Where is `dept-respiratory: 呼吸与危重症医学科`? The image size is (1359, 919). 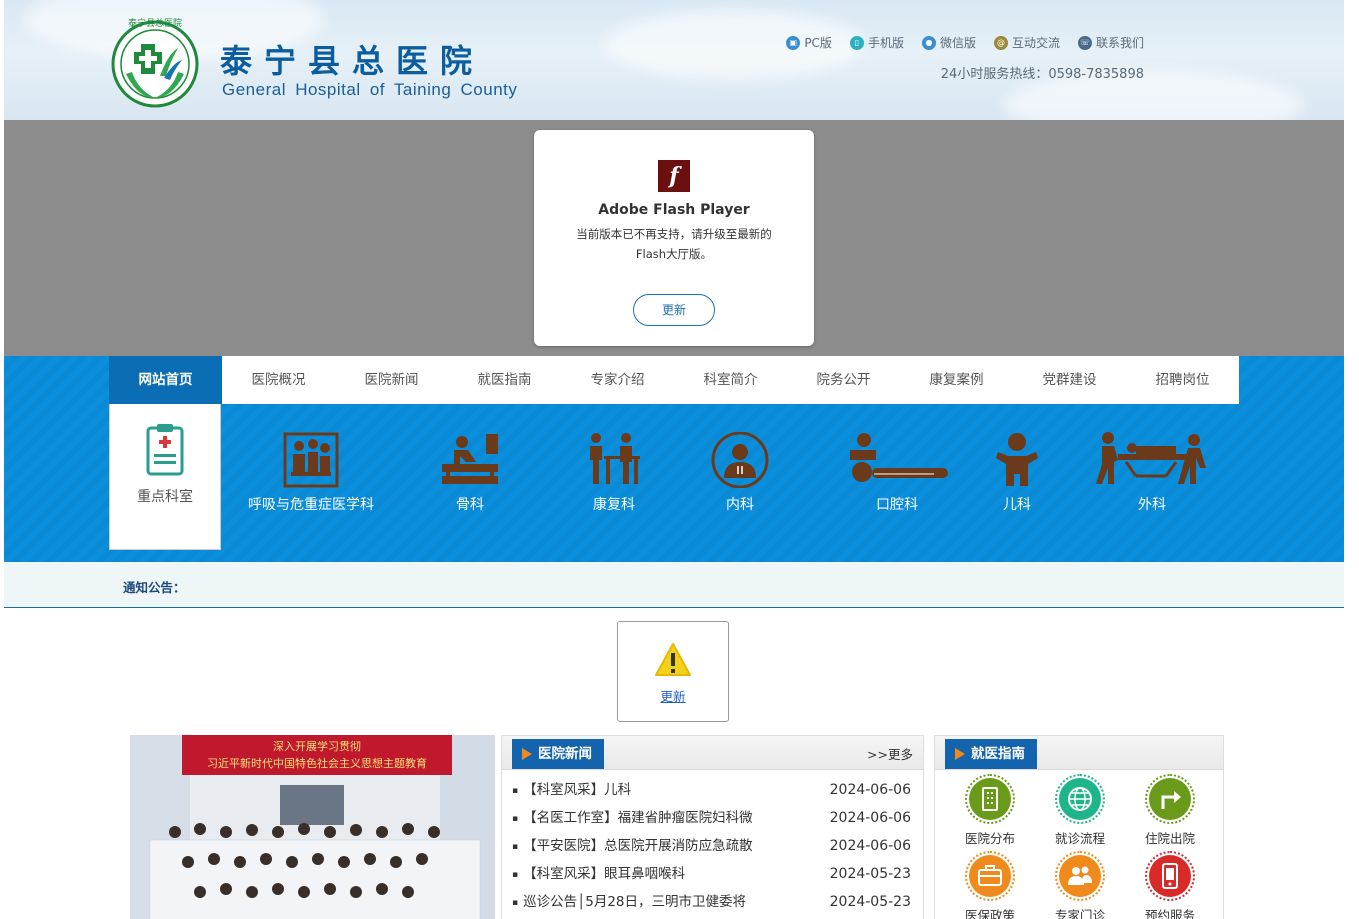
dept-respiratory: 呼吸与危重症医学科 is located at coordinates (311, 473).